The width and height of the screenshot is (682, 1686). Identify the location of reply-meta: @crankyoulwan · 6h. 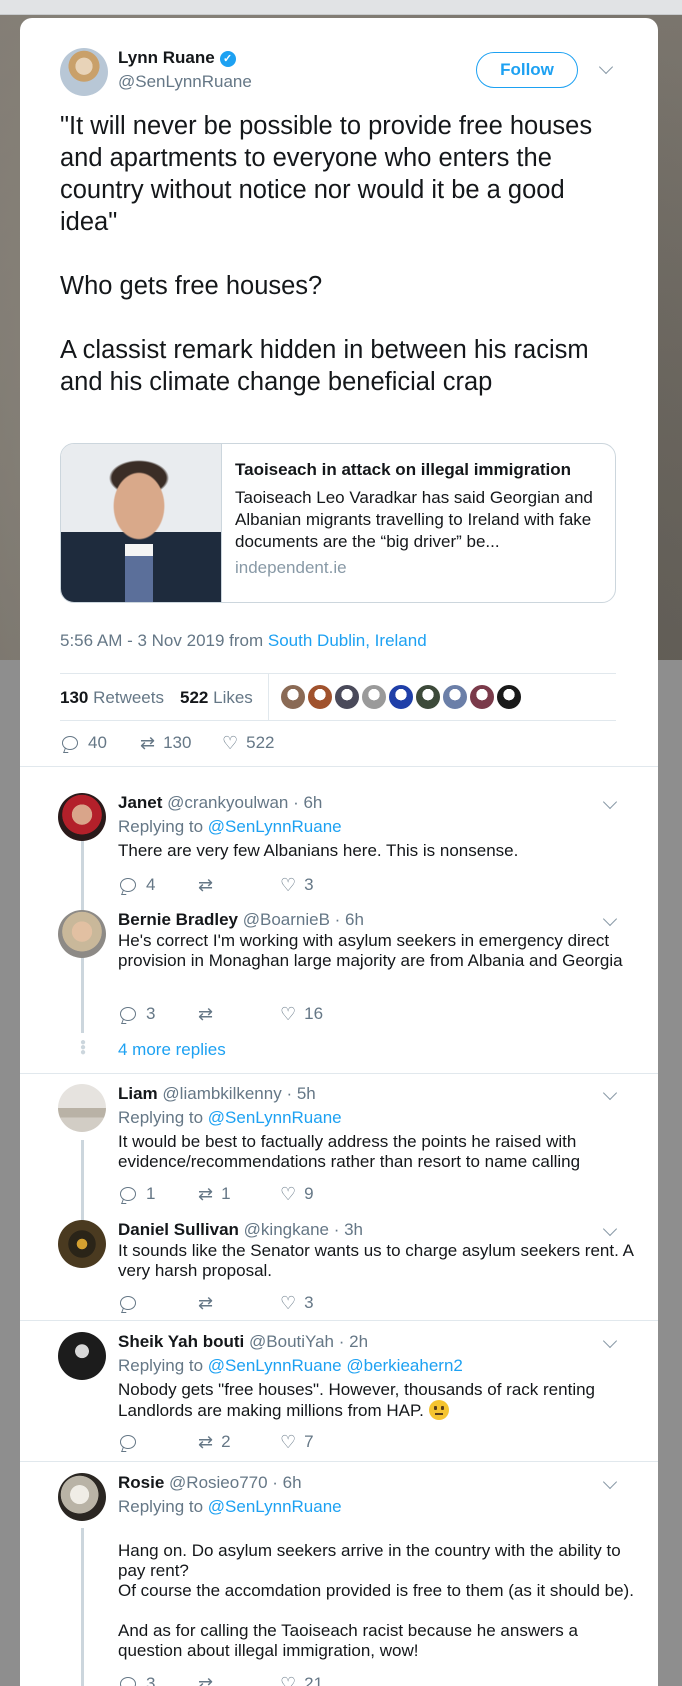
(245, 802).